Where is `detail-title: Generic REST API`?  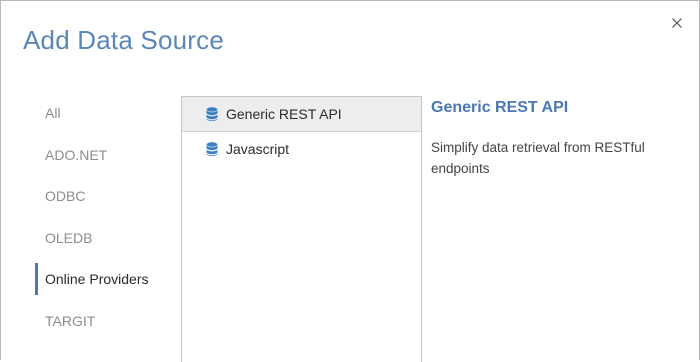
detail-title: Generic REST API is located at coordinates (500, 107).